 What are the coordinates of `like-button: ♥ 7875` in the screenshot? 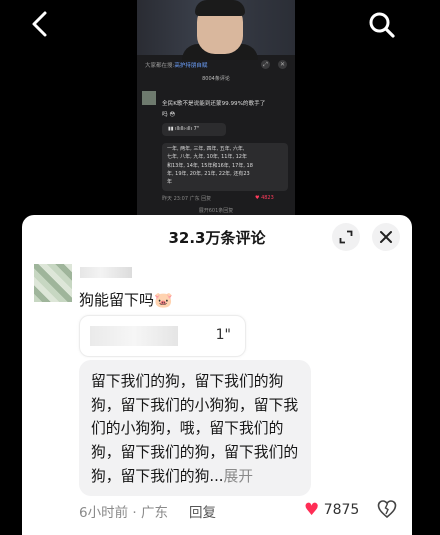 It's located at (331, 510).